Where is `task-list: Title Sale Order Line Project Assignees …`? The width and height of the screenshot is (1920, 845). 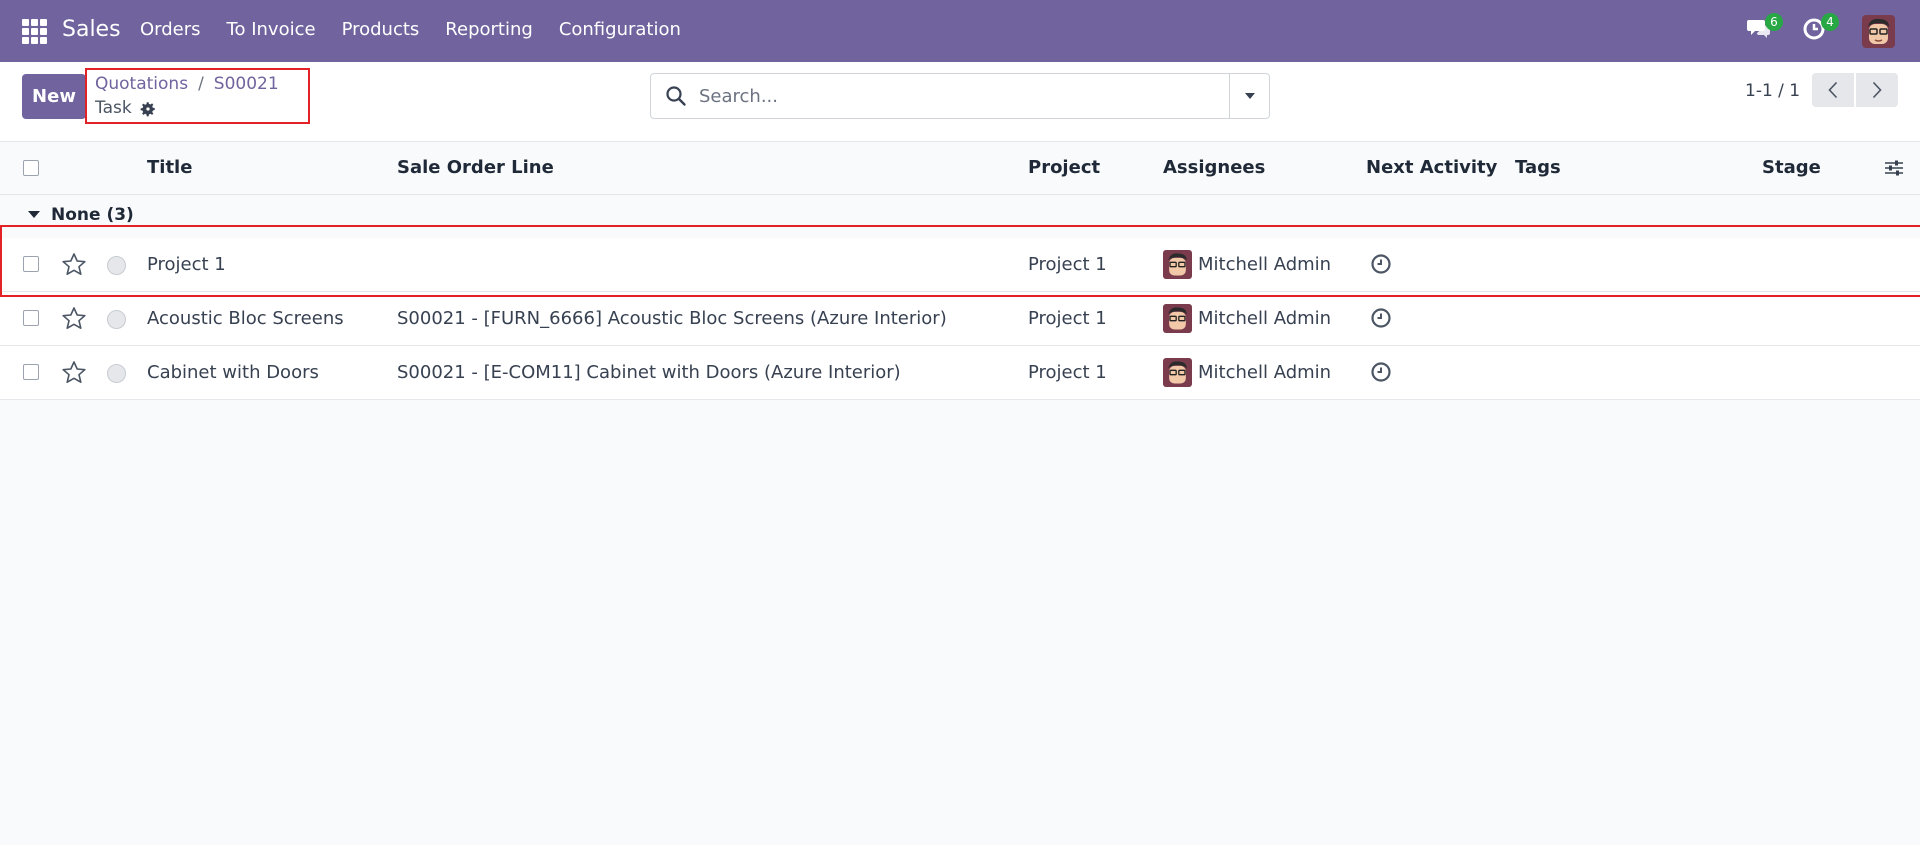
task-list: Title Sale Order Line Project Assignees … is located at coordinates (960, 168).